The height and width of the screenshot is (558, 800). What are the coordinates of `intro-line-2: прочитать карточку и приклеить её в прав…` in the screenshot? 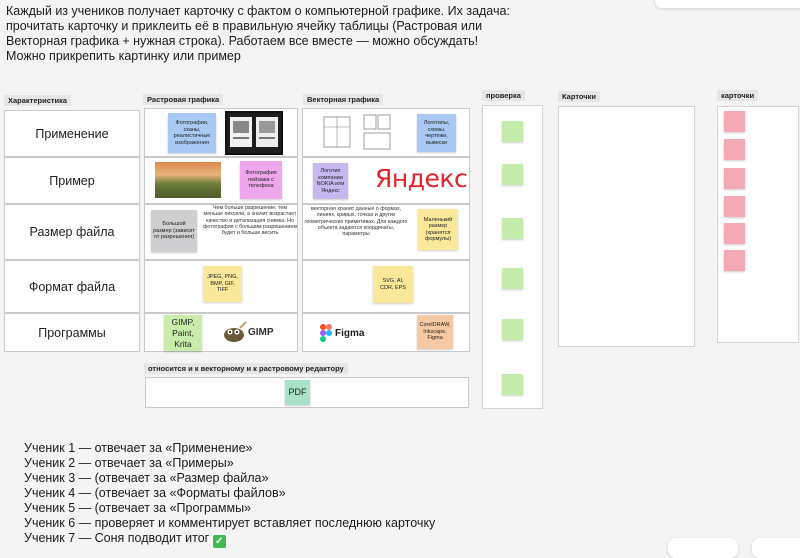 It's located at (244, 26).